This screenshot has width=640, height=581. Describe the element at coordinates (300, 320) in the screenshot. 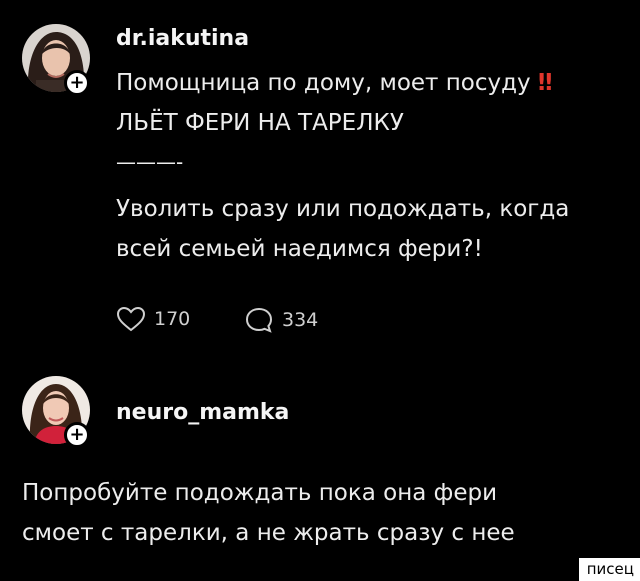

I see `comment-count: 334` at that location.